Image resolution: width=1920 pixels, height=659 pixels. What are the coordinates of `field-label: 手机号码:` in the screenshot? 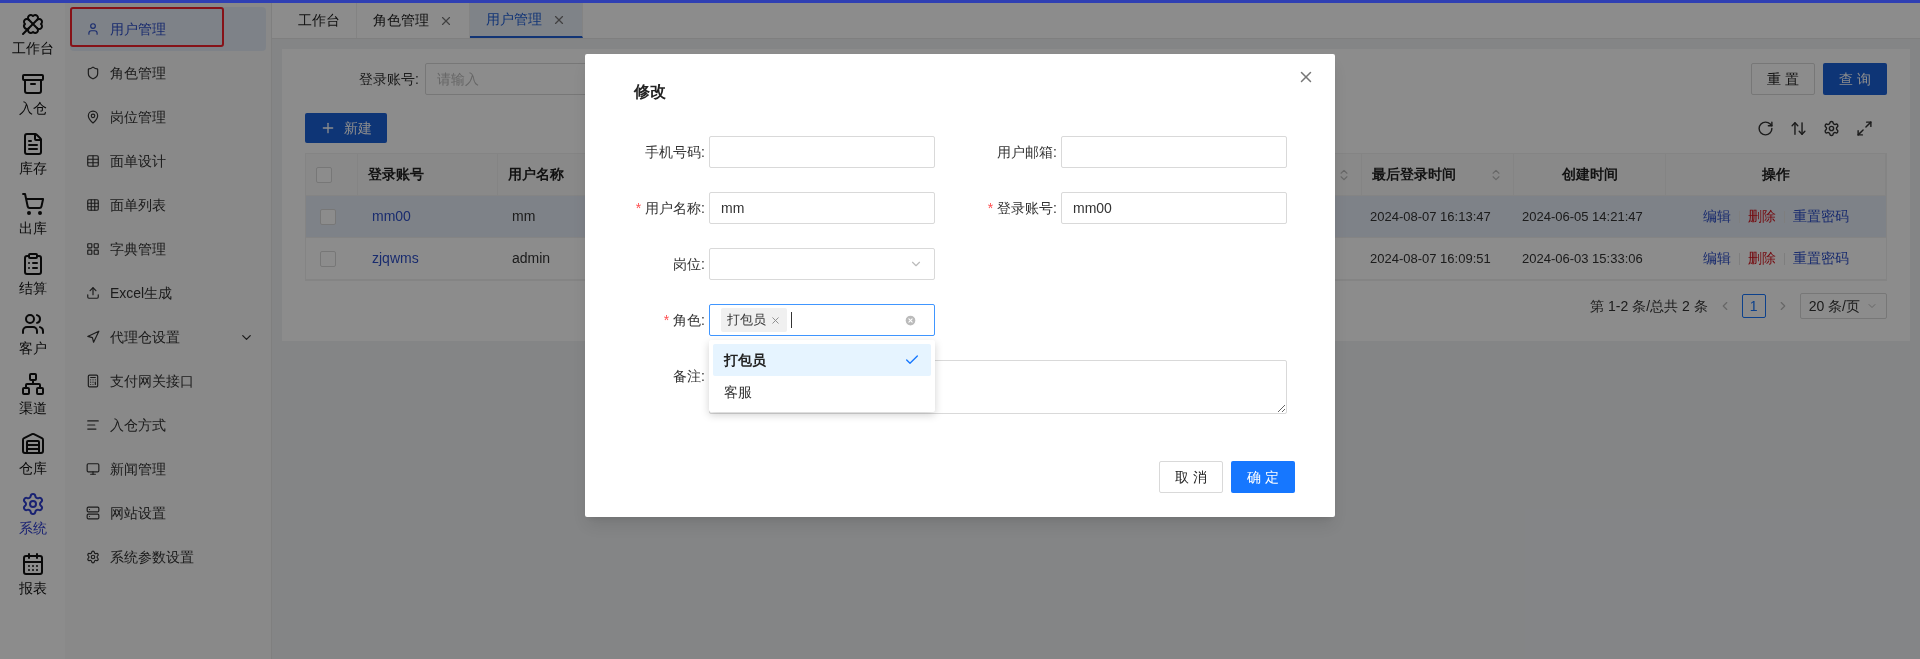 It's located at (675, 152).